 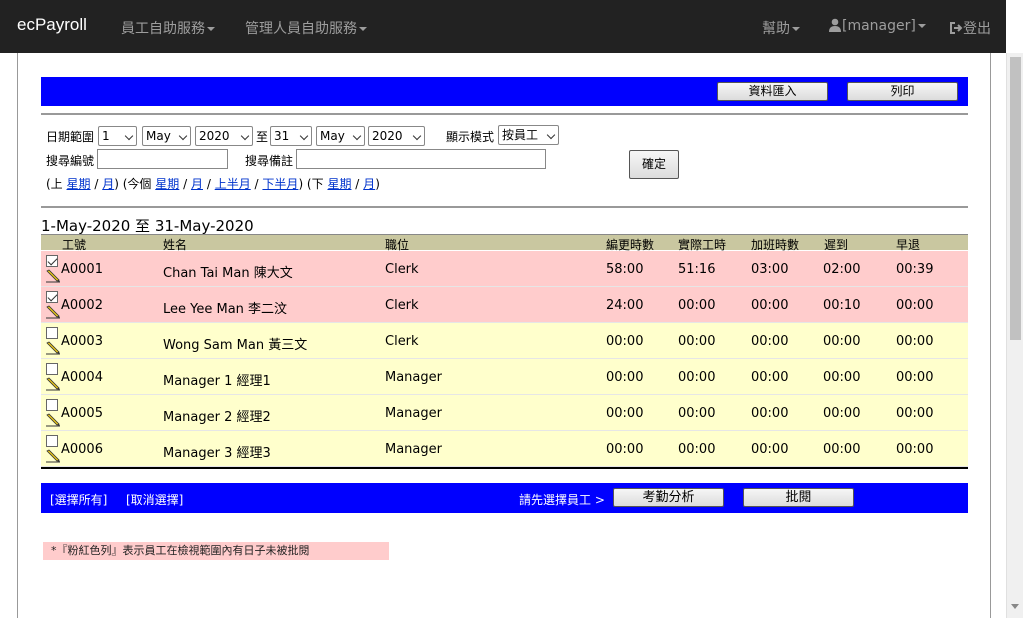 I want to click on menu-employee-self-service: 員工自助服務, so click(x=168, y=28).